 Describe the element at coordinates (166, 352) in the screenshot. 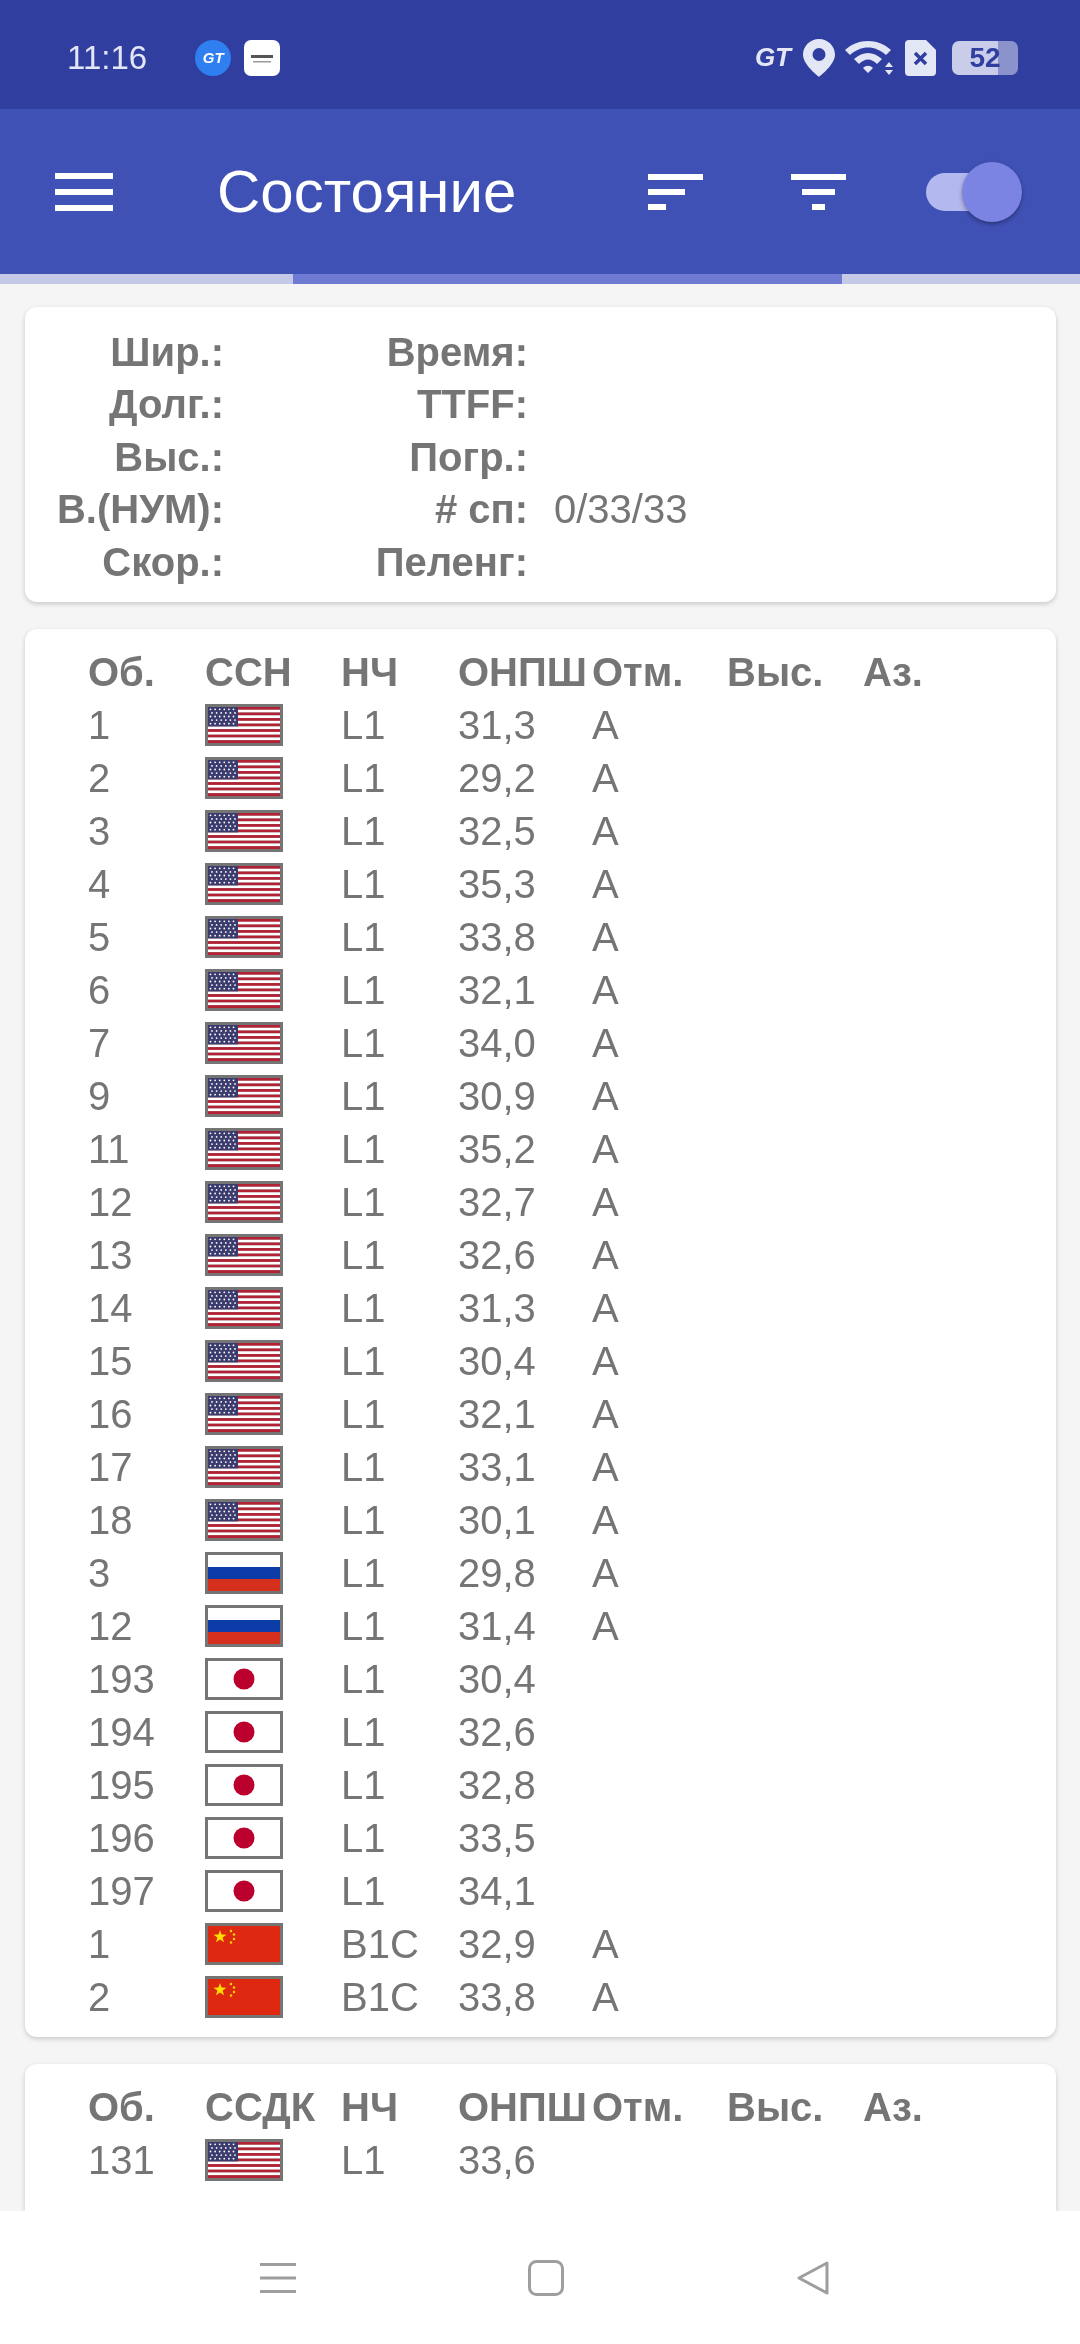

I see `field-label: Шир.:` at that location.